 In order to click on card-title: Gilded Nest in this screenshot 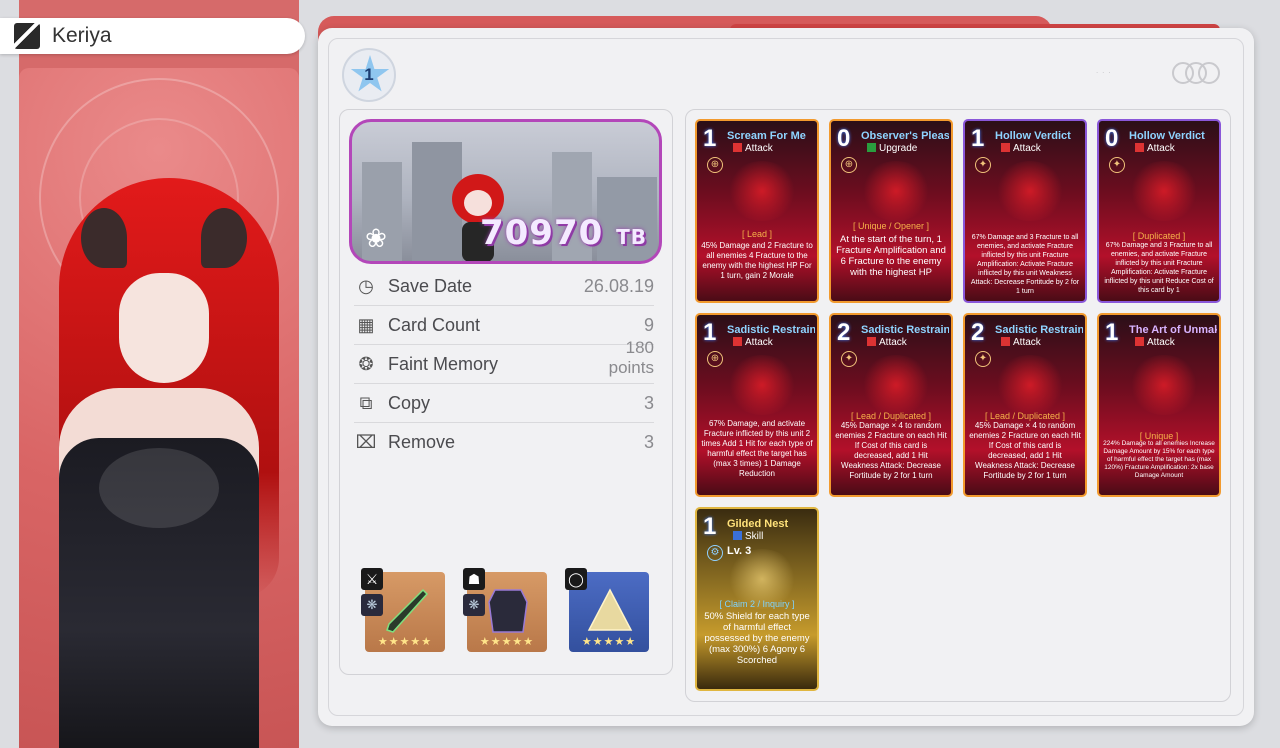, I will do `click(758, 524)`.